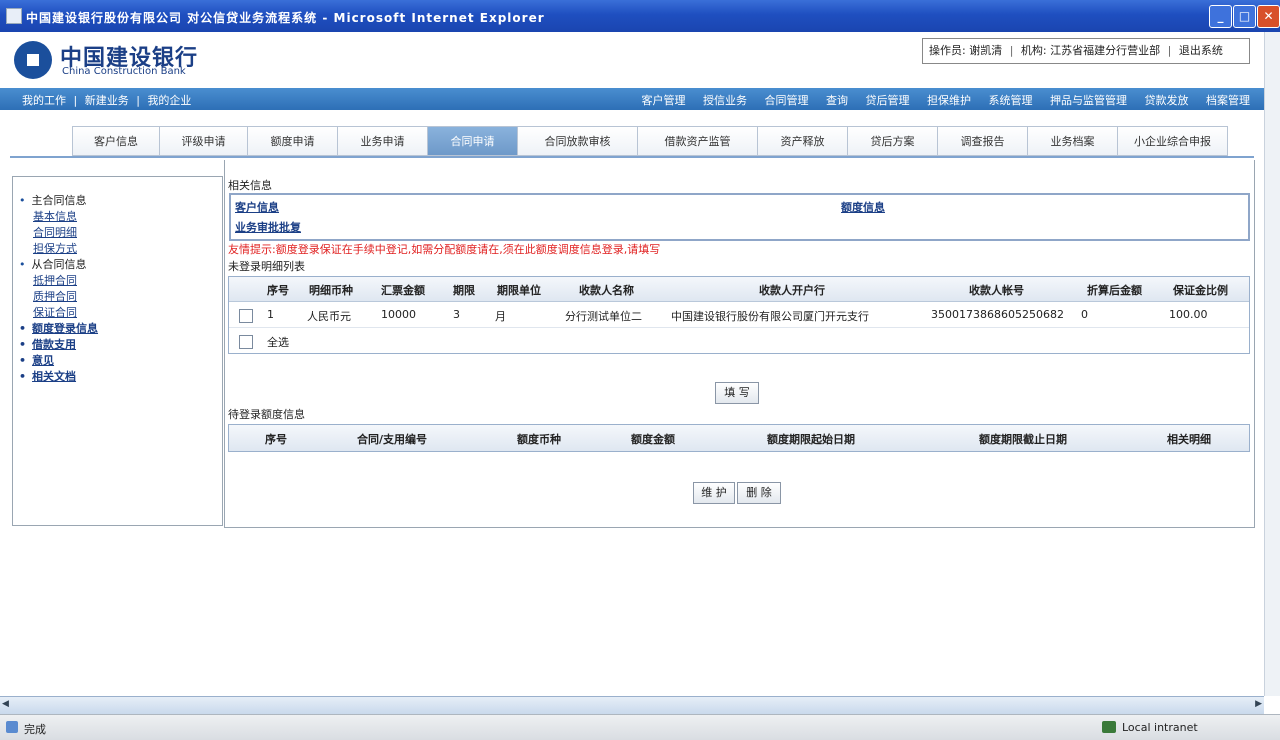 The width and height of the screenshot is (1280, 740). Describe the element at coordinates (1167, 100) in the screenshot. I see `nav-item: 贷款发放` at that location.